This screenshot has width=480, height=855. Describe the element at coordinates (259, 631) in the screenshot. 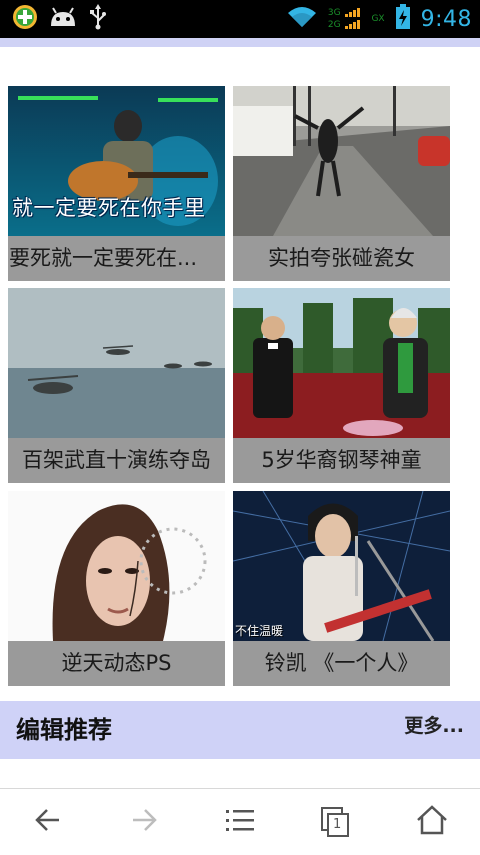

I see `video-subtitle-overlay: 不住温暖` at that location.